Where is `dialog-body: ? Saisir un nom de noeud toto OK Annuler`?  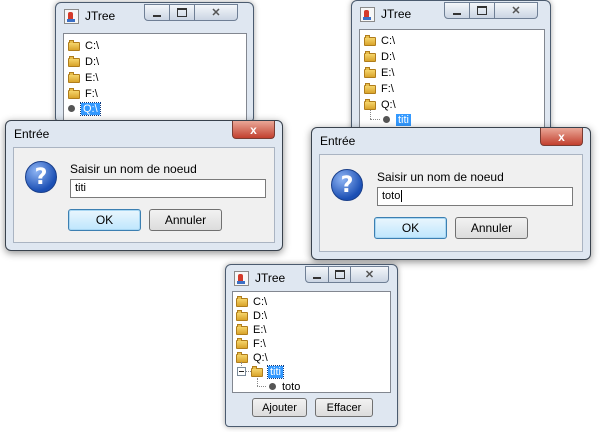
dialog-body: ? Saisir un nom de noeud toto OK Annuler is located at coordinates (451, 203).